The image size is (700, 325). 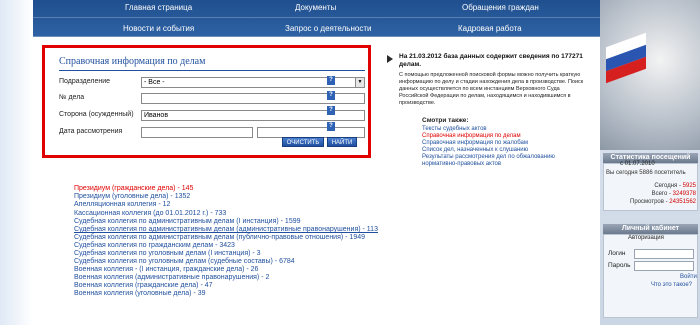 What do you see at coordinates (646, 173) in the screenshot?
I see `today-visitor-line: Вы сегодня 5886 посетитель` at bounding box center [646, 173].